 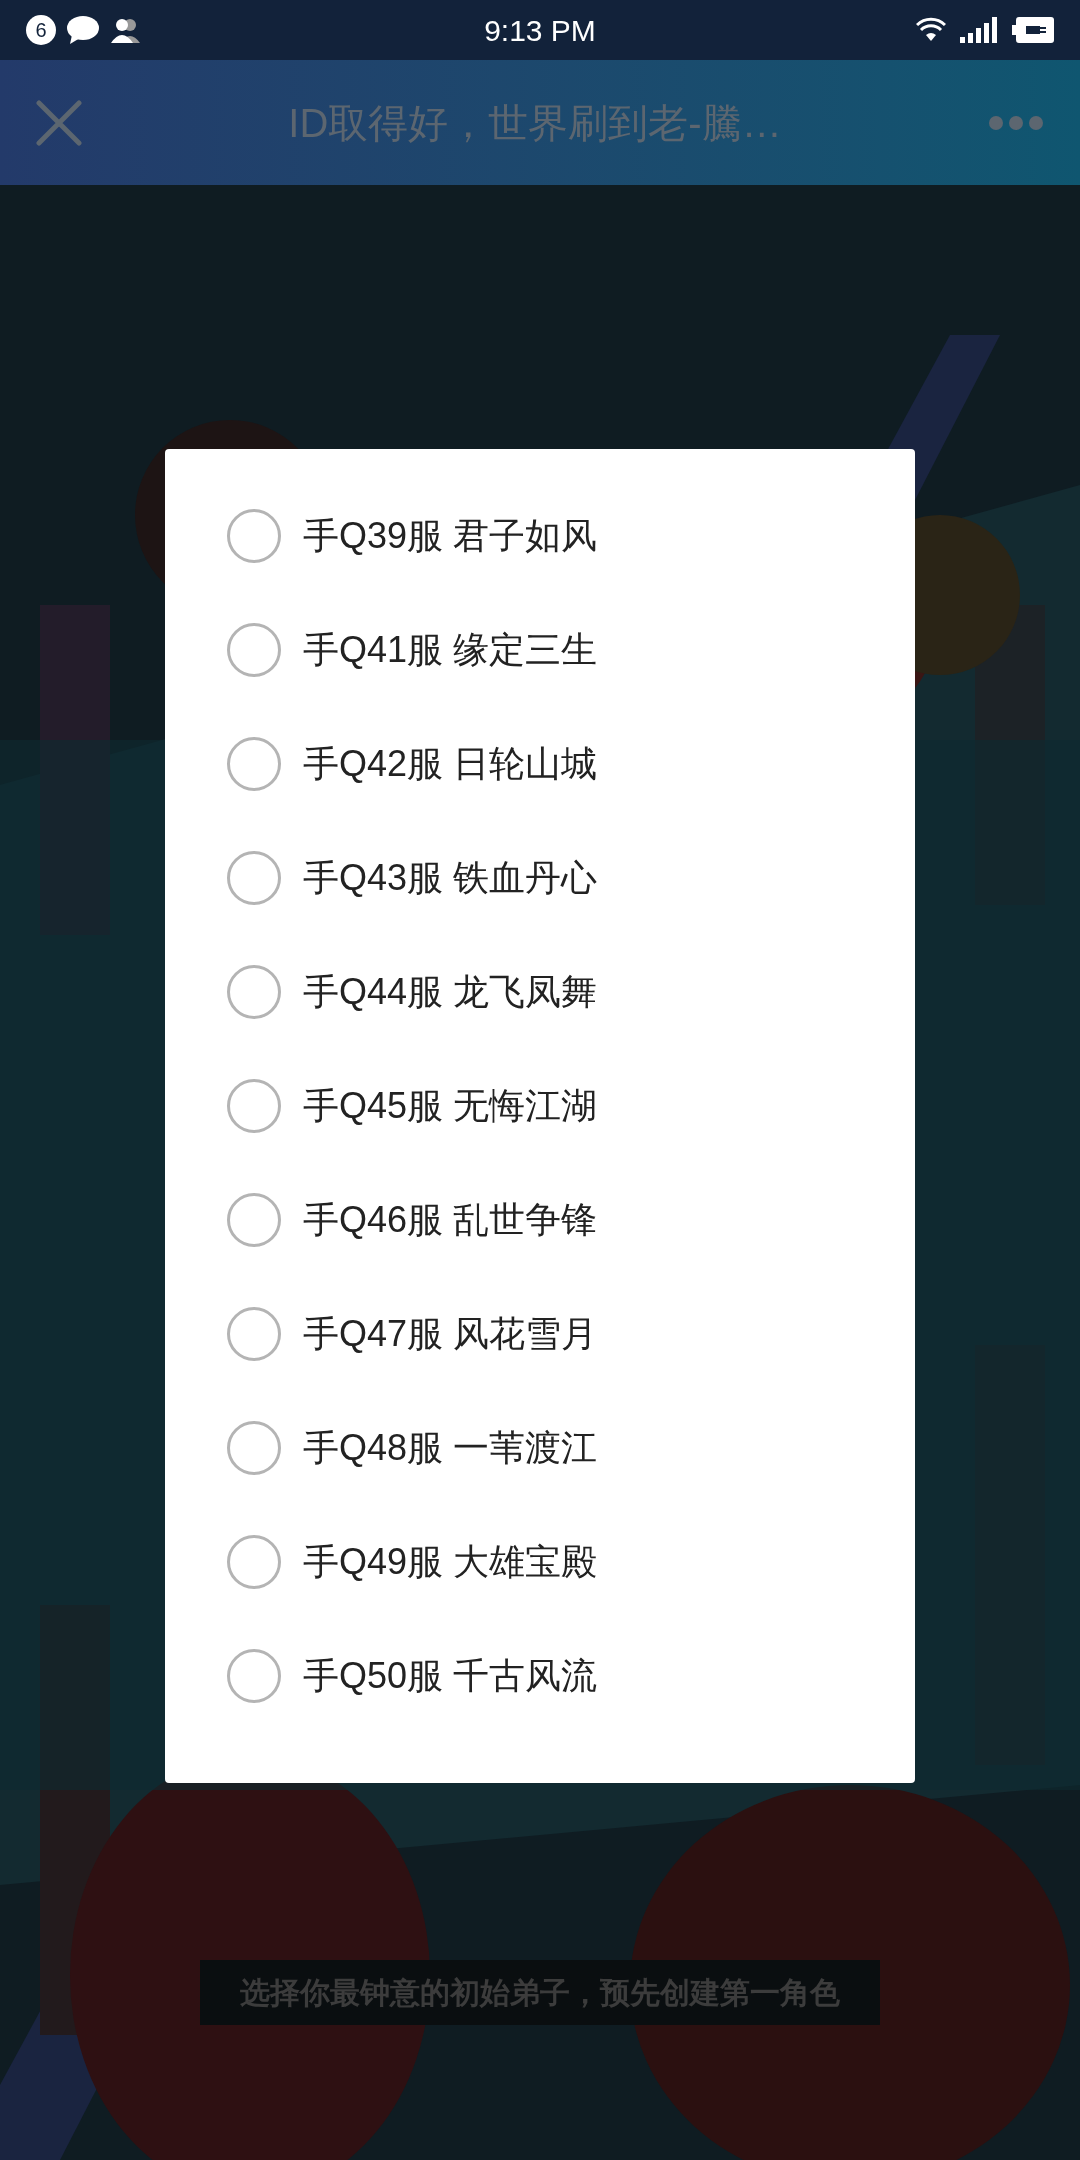 What do you see at coordinates (450, 1334) in the screenshot?
I see `server-label: 手Q47服 风花雪月` at bounding box center [450, 1334].